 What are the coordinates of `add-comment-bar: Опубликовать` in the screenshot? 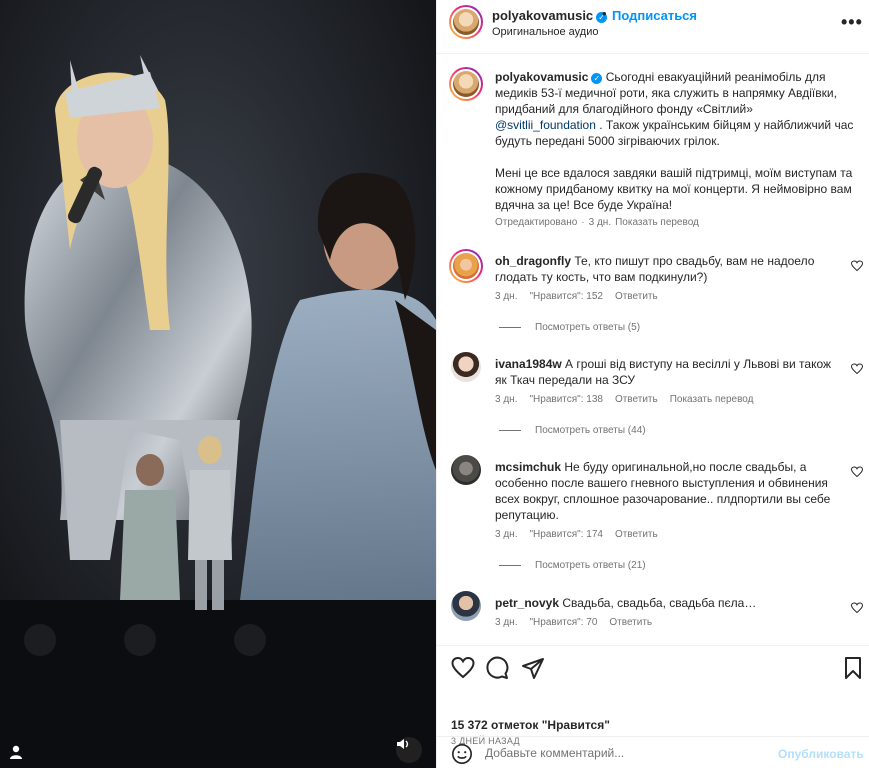 It's located at (653, 752).